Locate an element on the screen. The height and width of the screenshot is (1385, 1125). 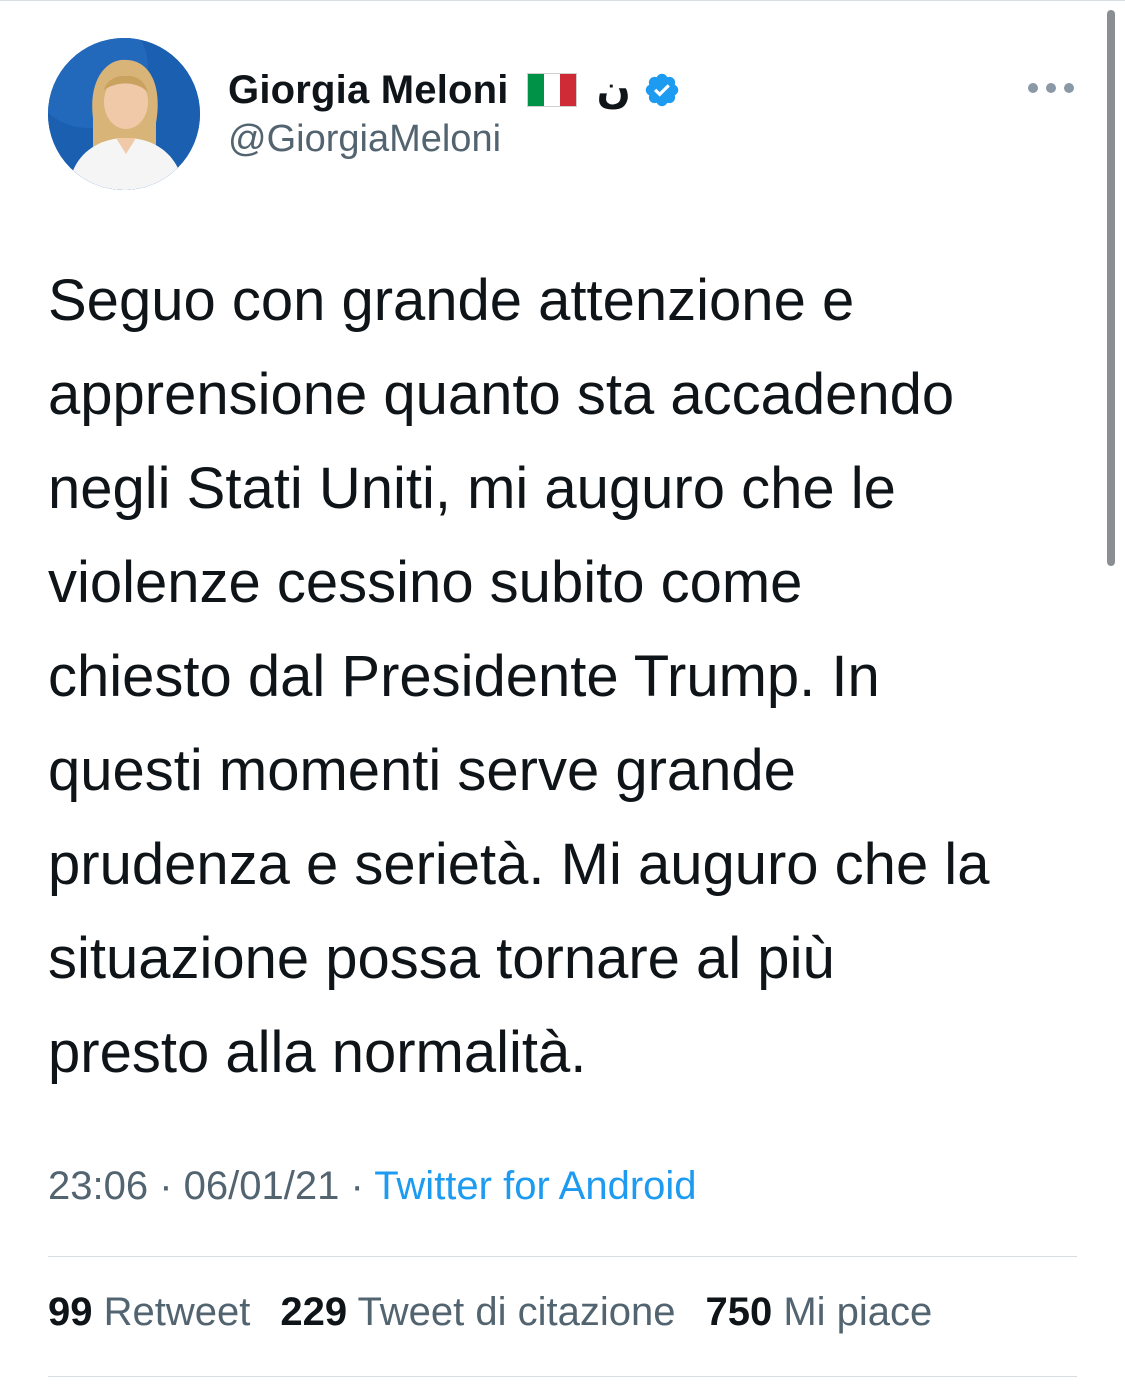
retweets-stat: 99 Retweet is located at coordinates (149, 1312).